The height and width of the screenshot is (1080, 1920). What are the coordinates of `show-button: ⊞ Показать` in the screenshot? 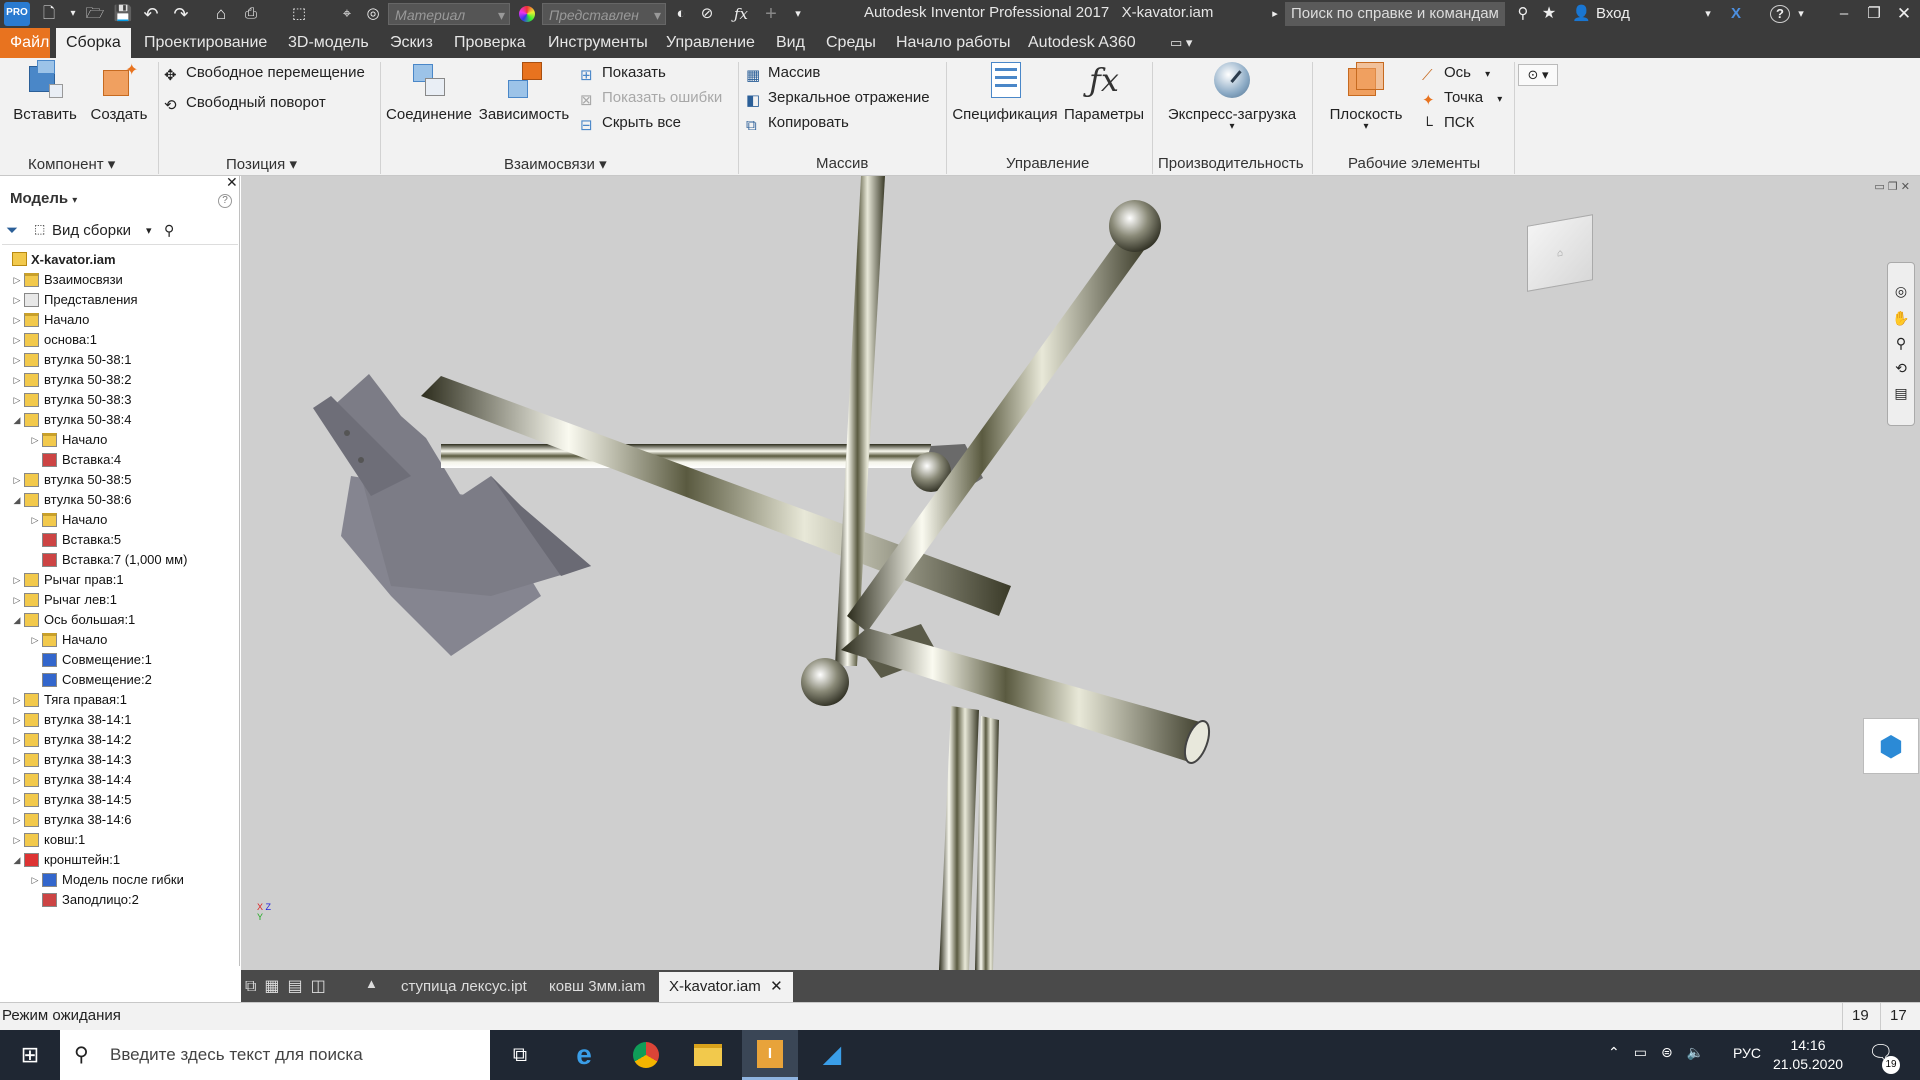 It's located at (622, 73).